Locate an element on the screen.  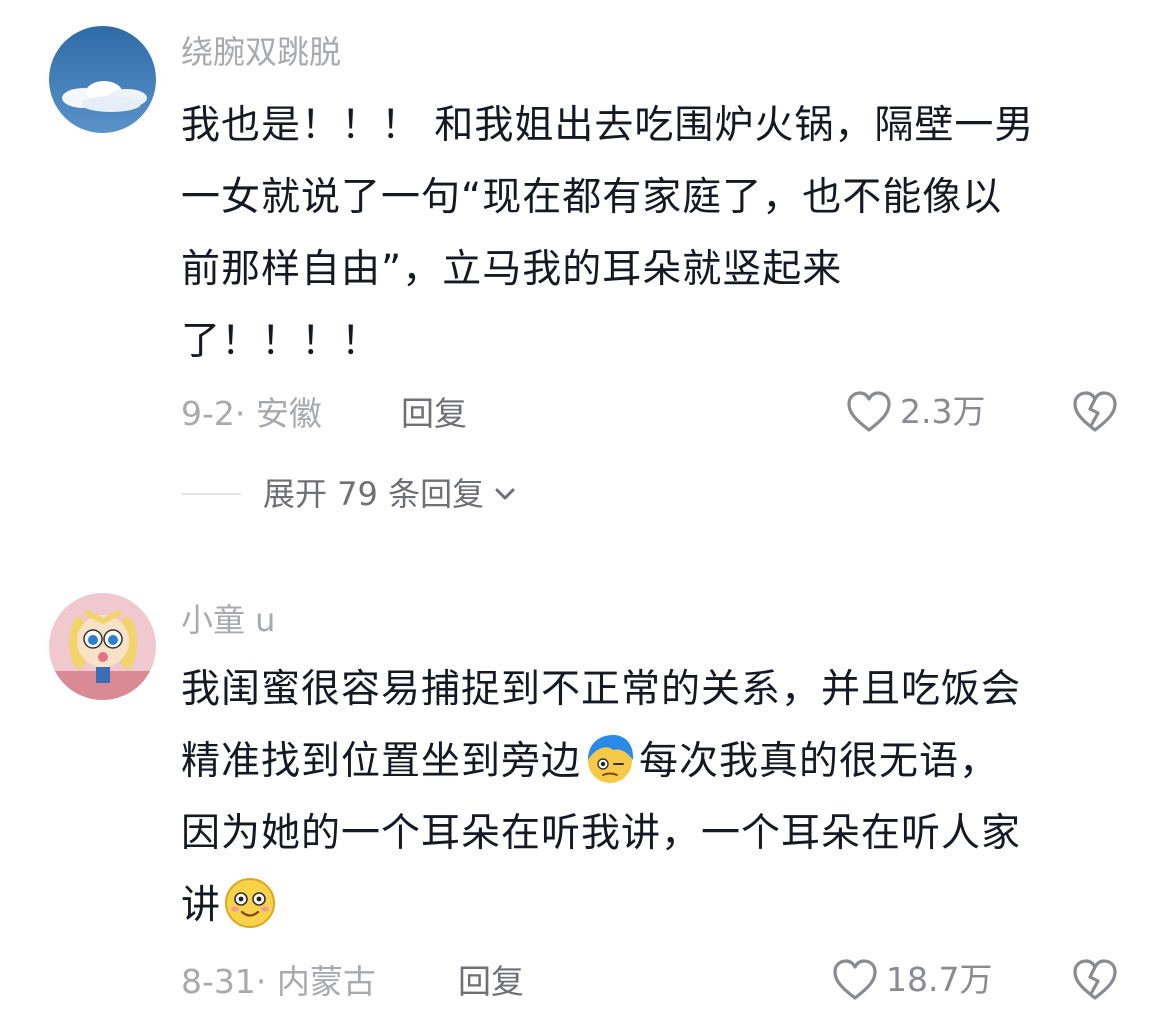
comment-line: 一女就说了一句“现在都有家庭了，也不能像以 is located at coordinates (592, 197).